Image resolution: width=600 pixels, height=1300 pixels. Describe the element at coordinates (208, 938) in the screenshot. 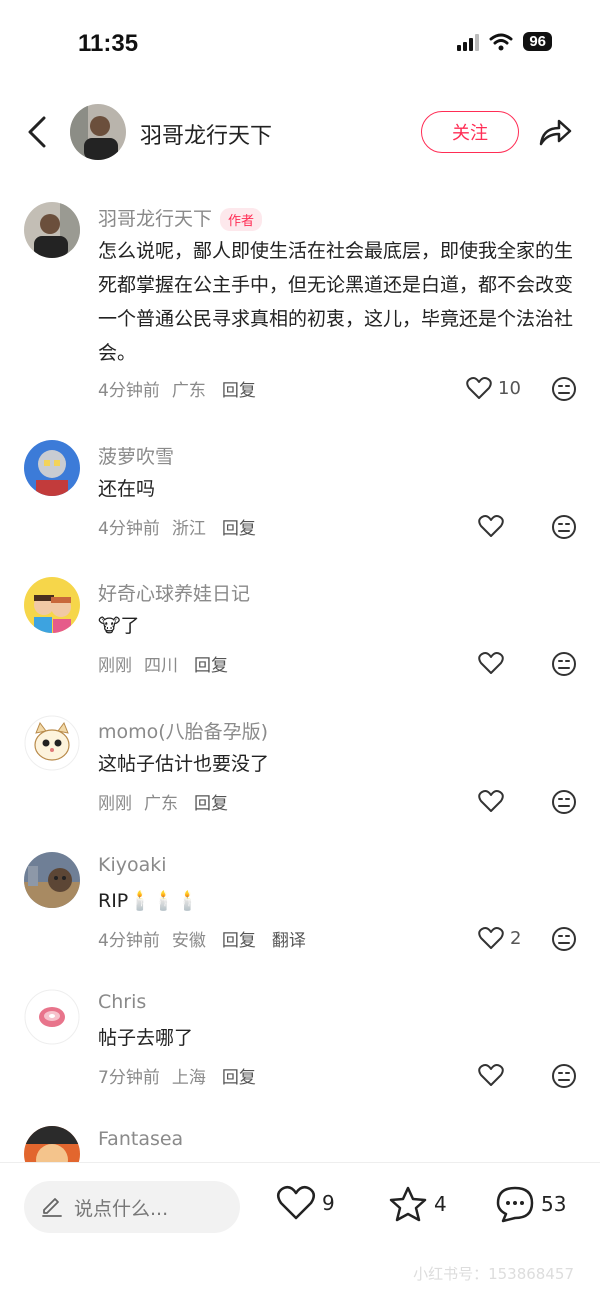

I see `comment-meta: 4分钟前 安徽 回复 翻译` at that location.